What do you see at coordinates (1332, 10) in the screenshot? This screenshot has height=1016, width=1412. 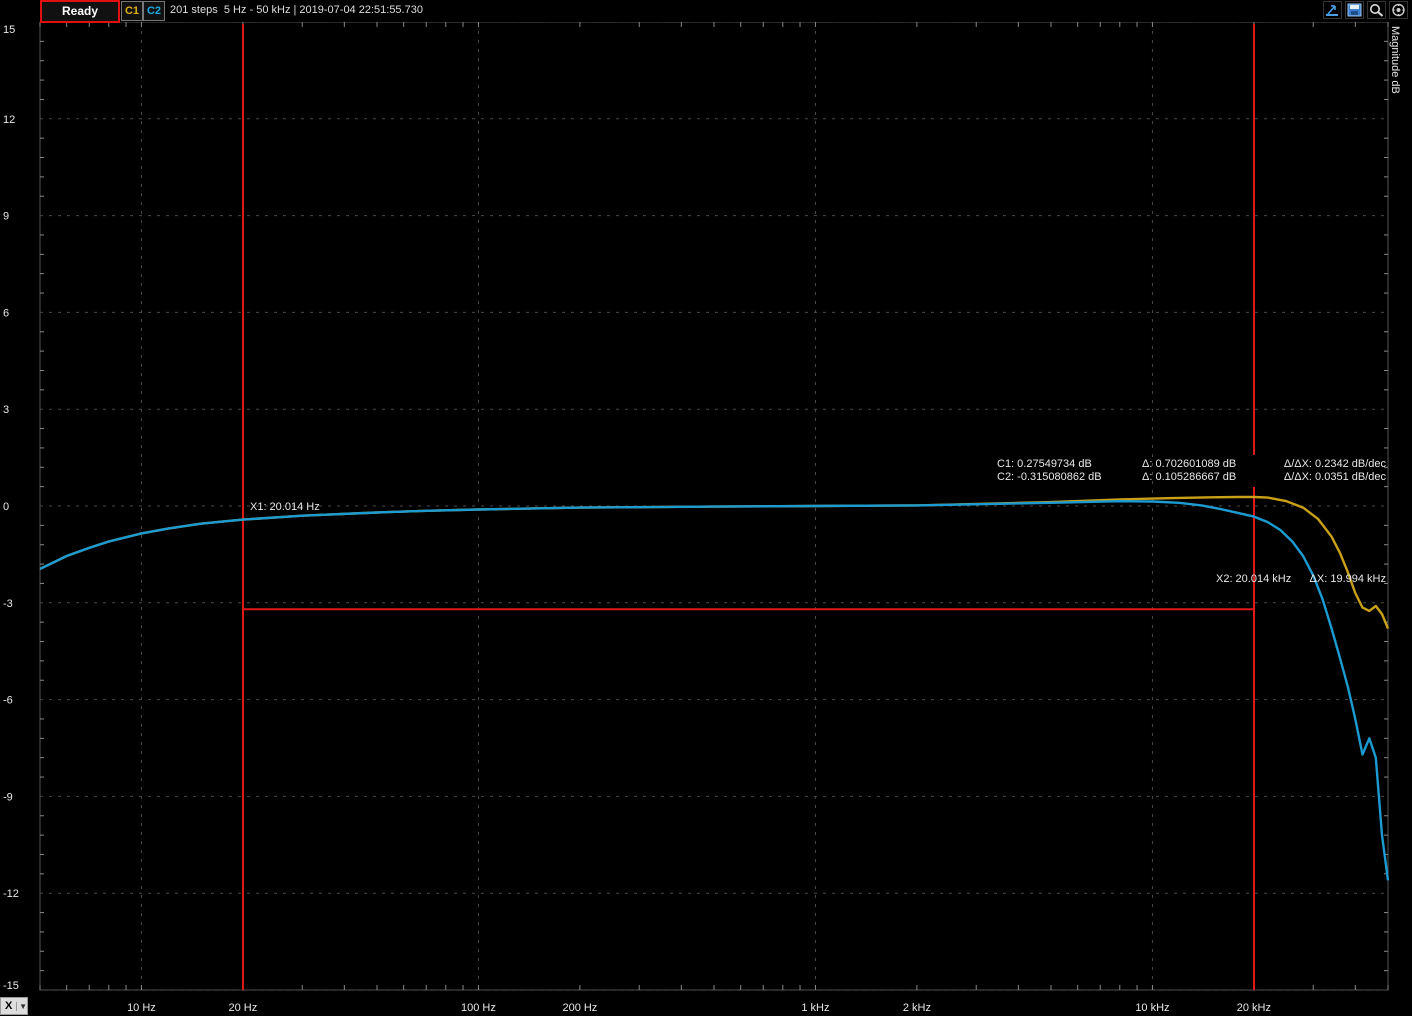 I see `cursor-icon` at bounding box center [1332, 10].